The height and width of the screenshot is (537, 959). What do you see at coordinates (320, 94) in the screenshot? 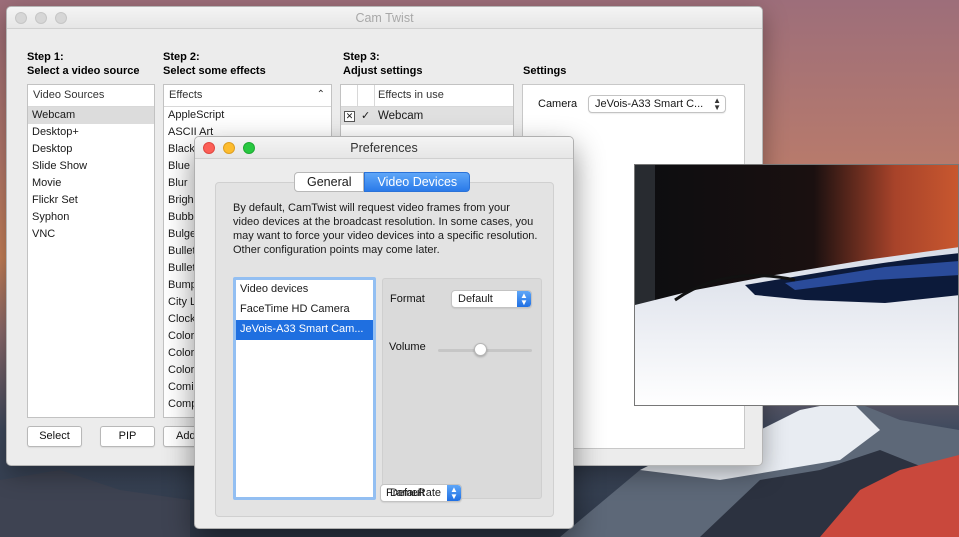
I see `chevron-up-icon: ⌃` at bounding box center [320, 94].